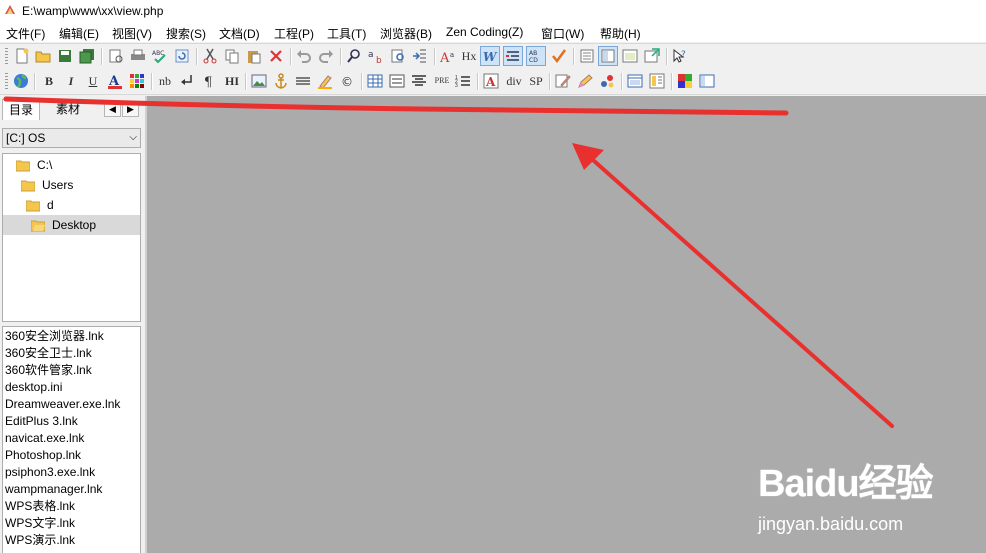  Describe the element at coordinates (232, 81) in the screenshot. I see `heading-button: HI` at that location.